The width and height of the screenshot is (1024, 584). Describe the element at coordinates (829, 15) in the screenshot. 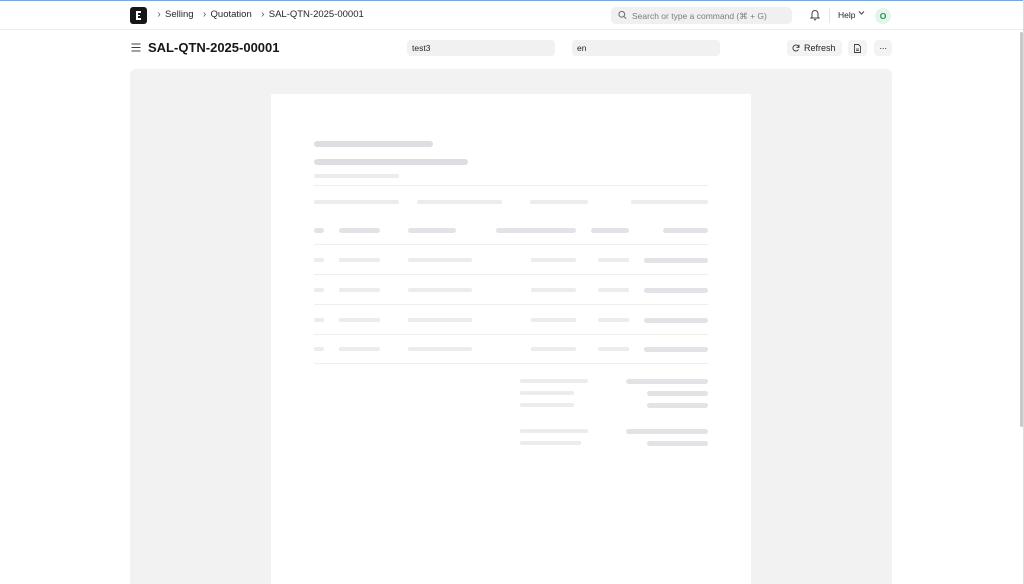

I see `navbar-divider` at that location.